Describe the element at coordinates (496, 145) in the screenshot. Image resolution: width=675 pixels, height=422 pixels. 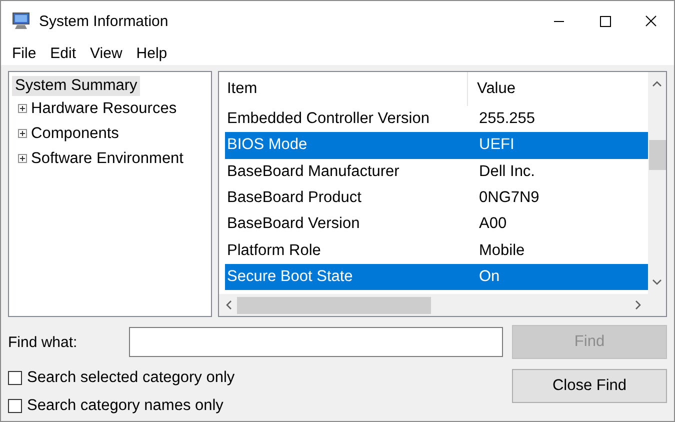
I see `table-cell-text: UEFI` at that location.